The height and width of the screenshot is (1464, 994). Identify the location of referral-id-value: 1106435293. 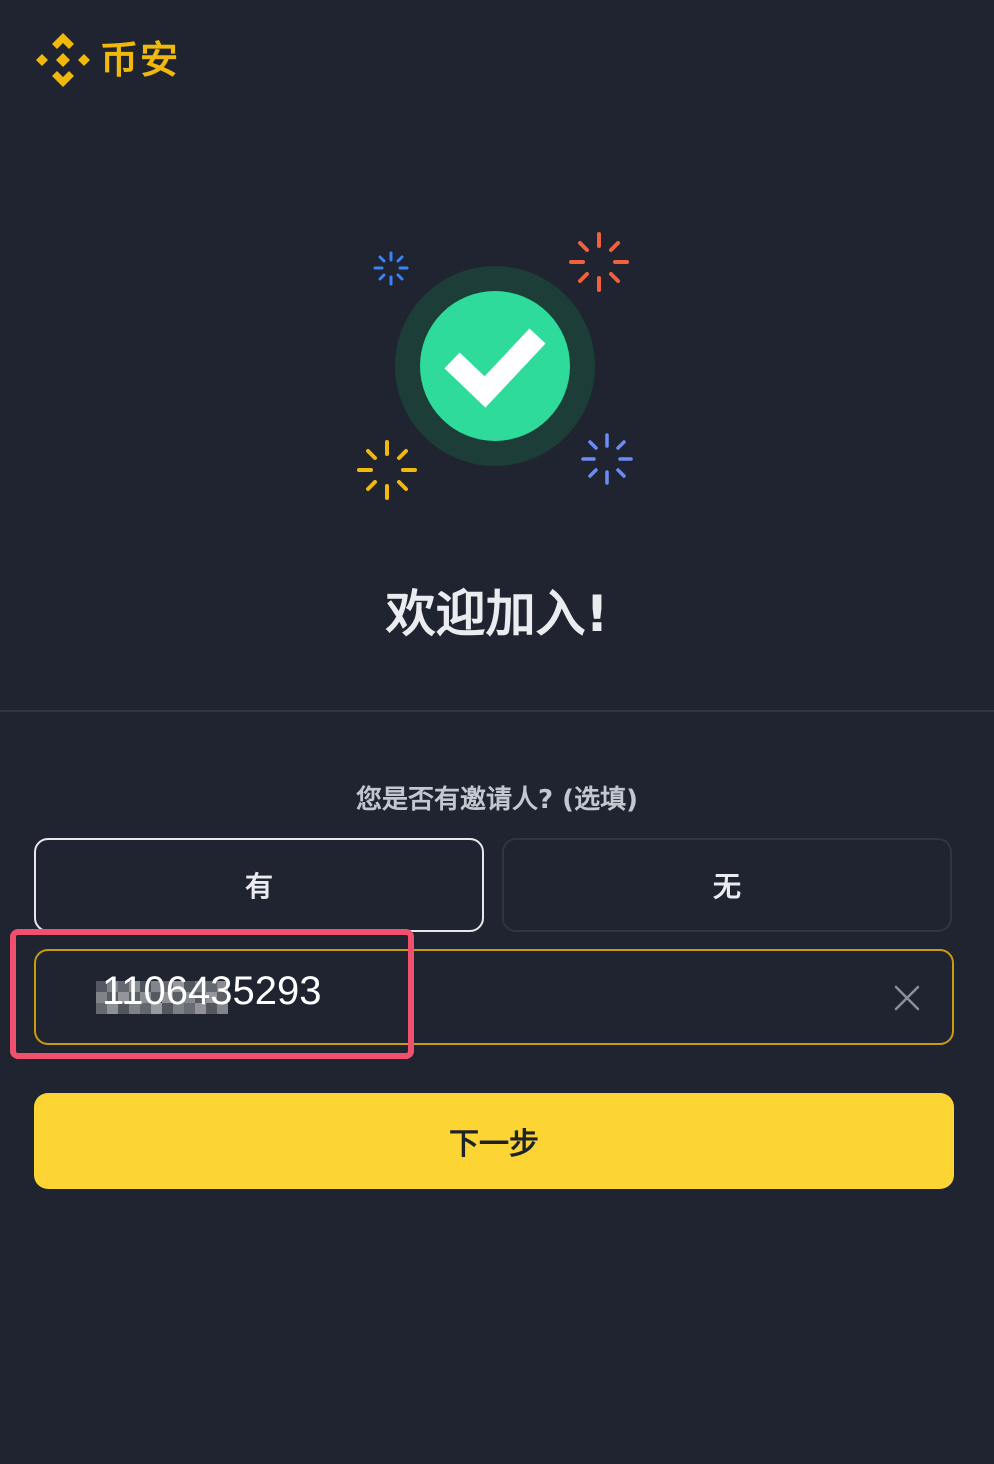
(212, 991).